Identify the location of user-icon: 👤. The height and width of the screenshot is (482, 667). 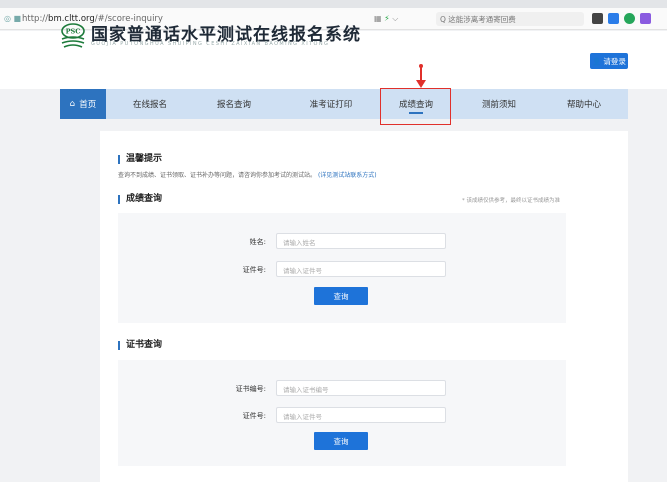
(597, 61).